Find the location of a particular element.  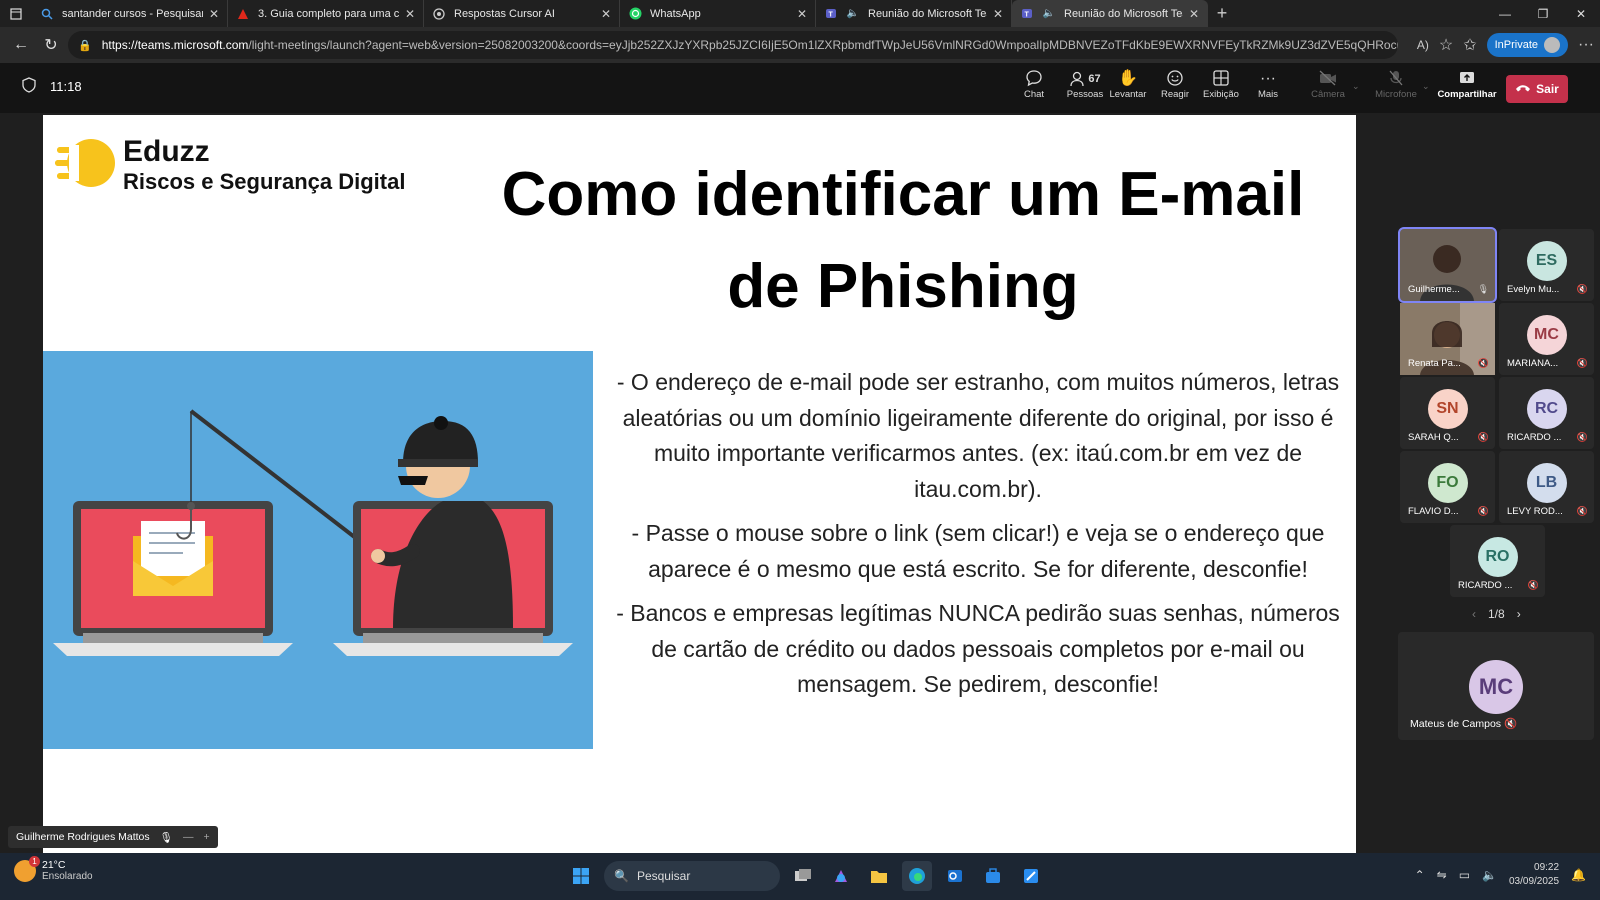

system-tray: ⌃ ⇋ ▭ 🔈 09:22 03/09/2025 🔔 is located at coordinates (1500, 875).